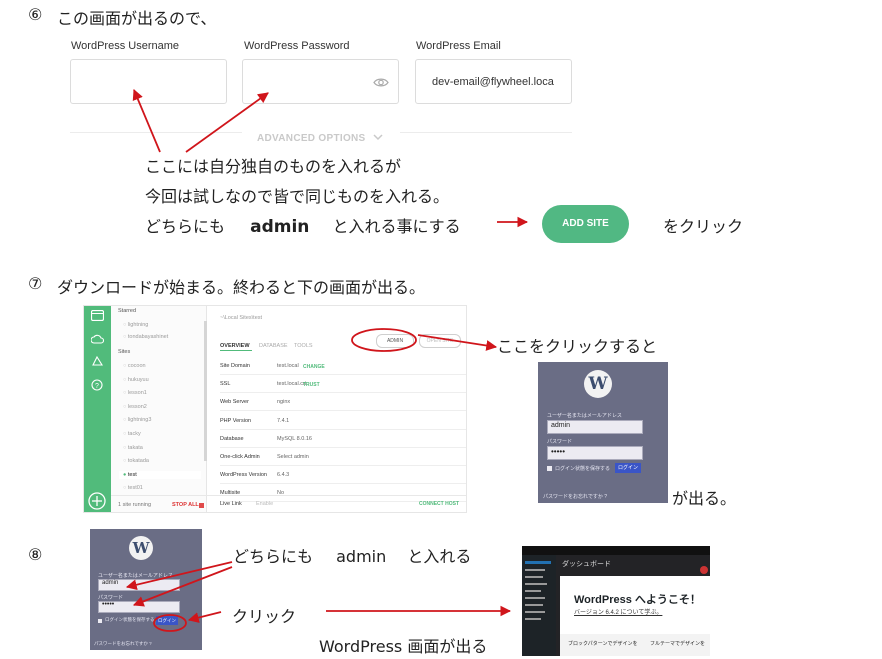 Image resolution: width=882 pixels, height=659 pixels. Describe the element at coordinates (243, 475) in the screenshot. I see `detail-row-label: WordPress Version` at that location.